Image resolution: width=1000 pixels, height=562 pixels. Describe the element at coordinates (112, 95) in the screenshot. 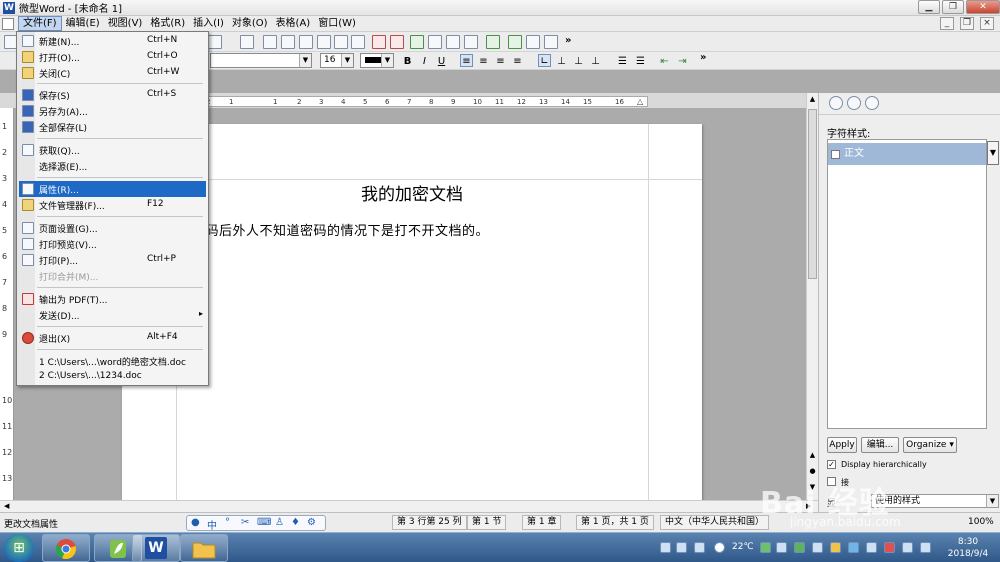

I see `menu-item-save: 保存(S) Ctrl+S` at that location.